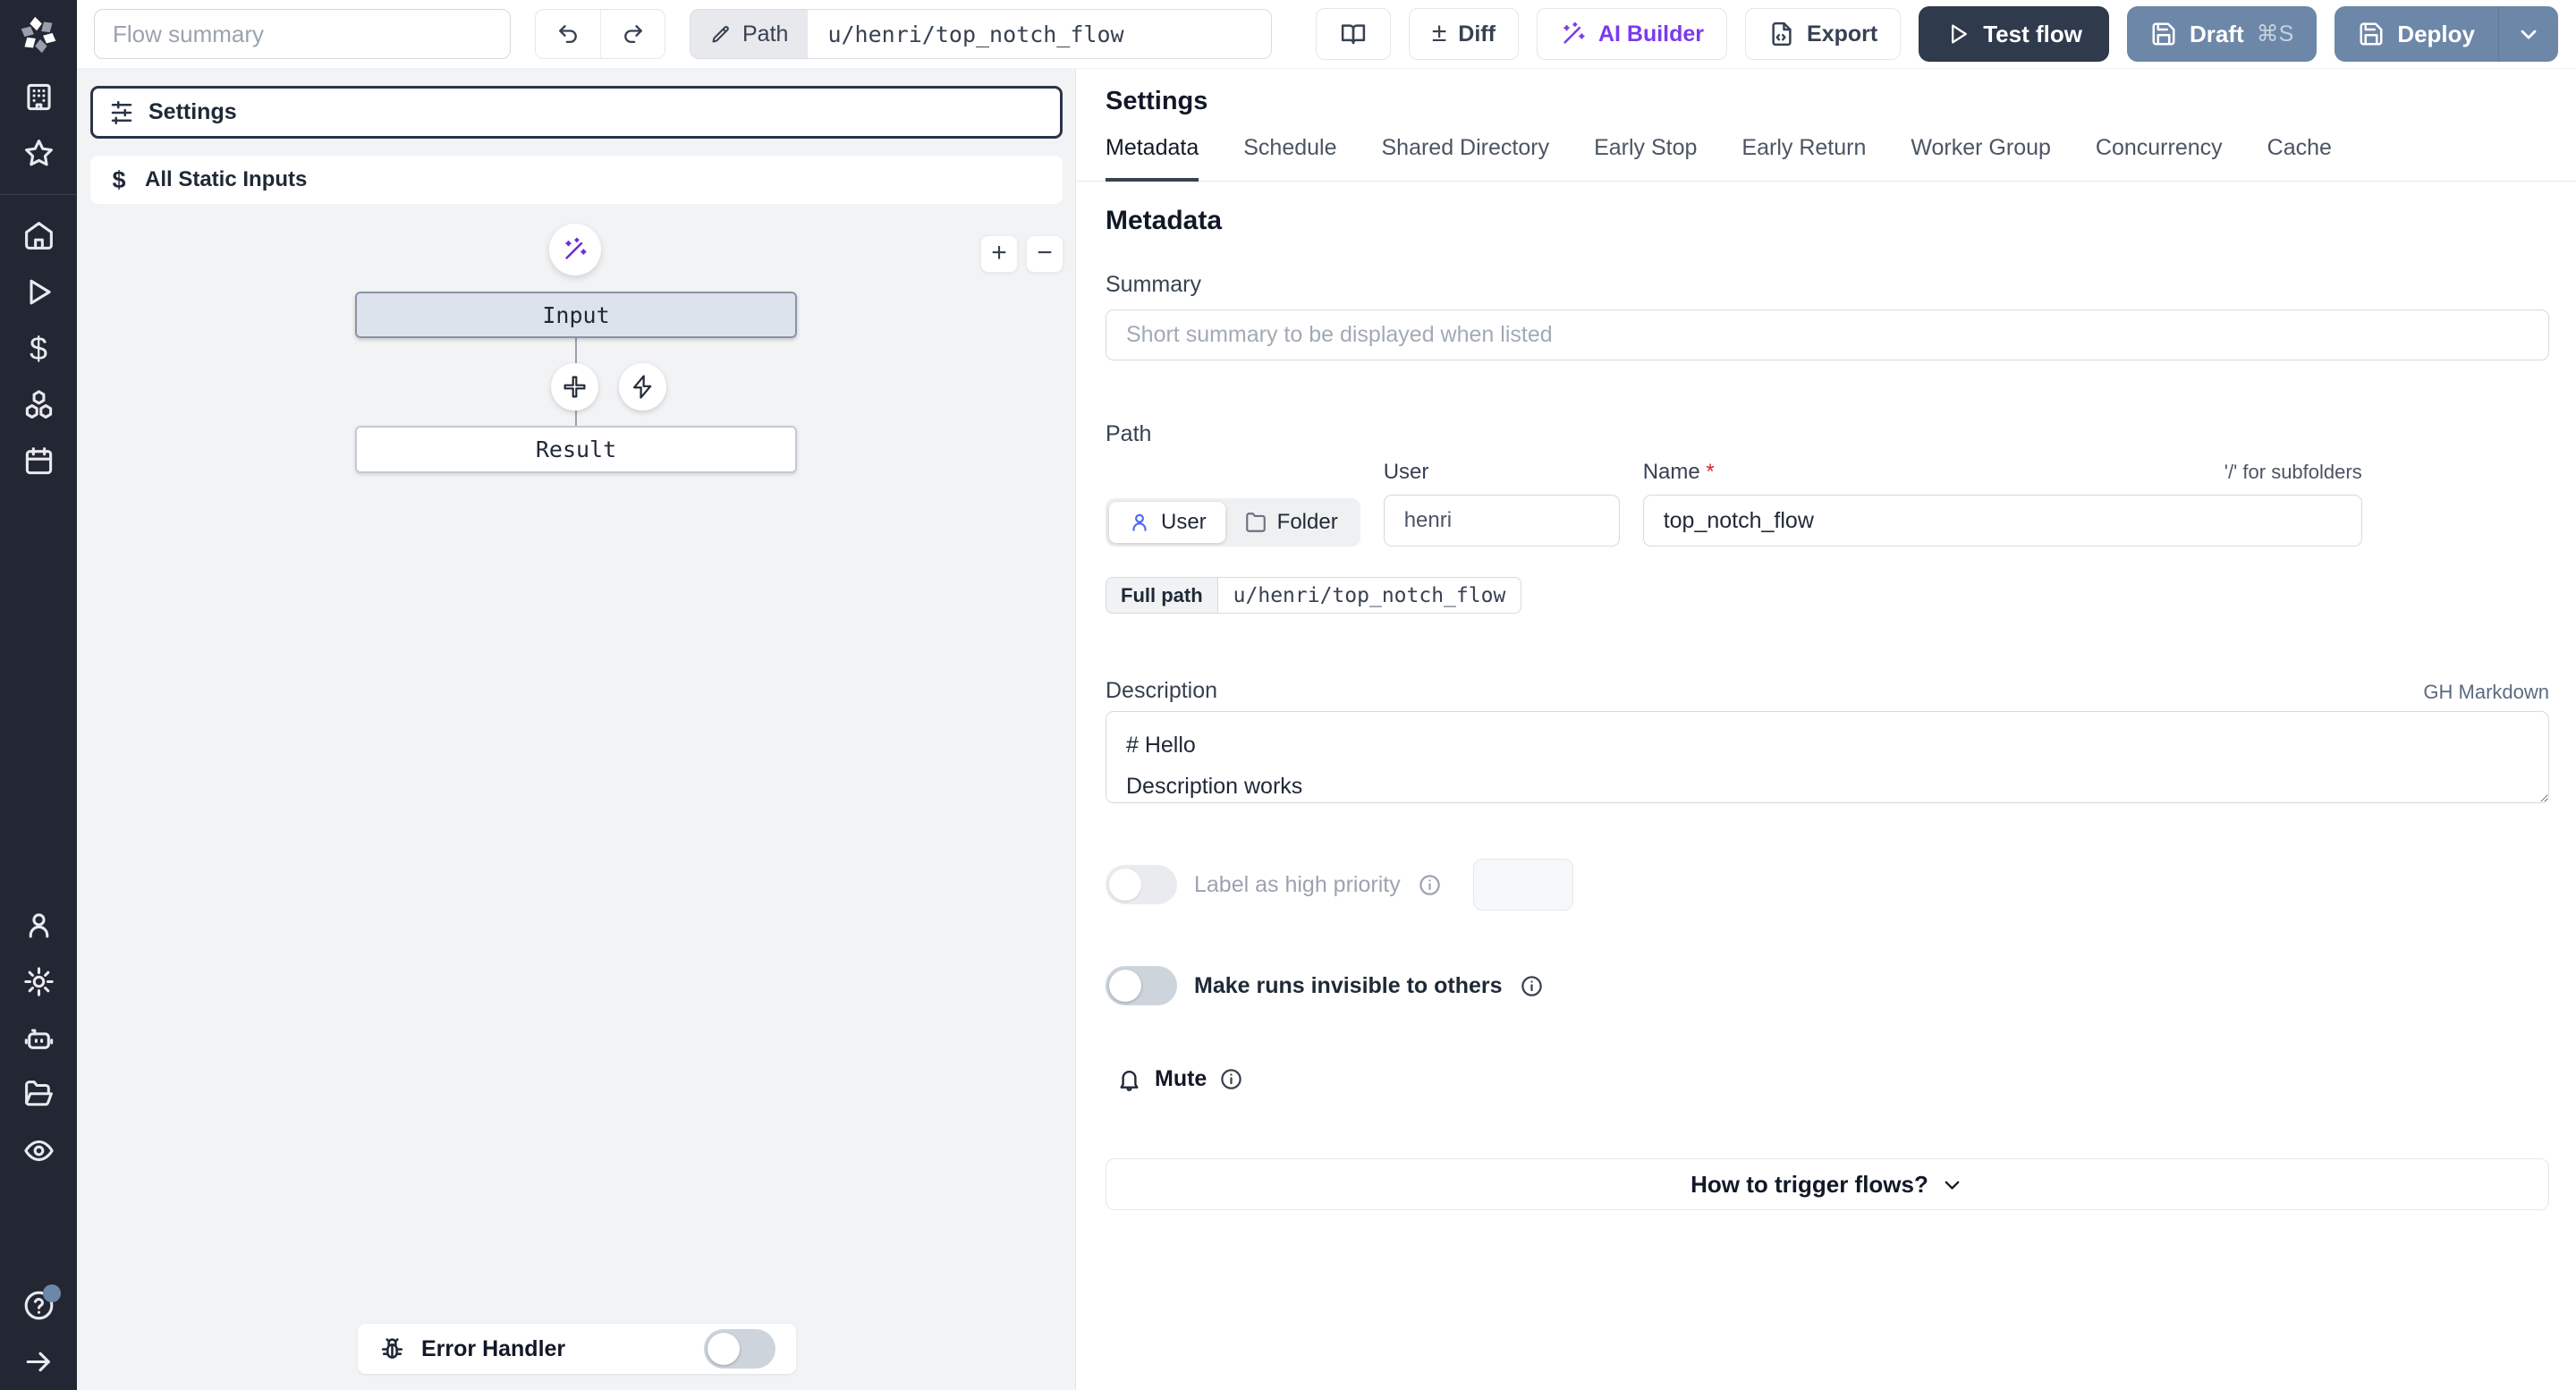 This screenshot has width=2576, height=1390. What do you see at coordinates (1827, 1079) in the screenshot?
I see `mute-row: Mute` at bounding box center [1827, 1079].